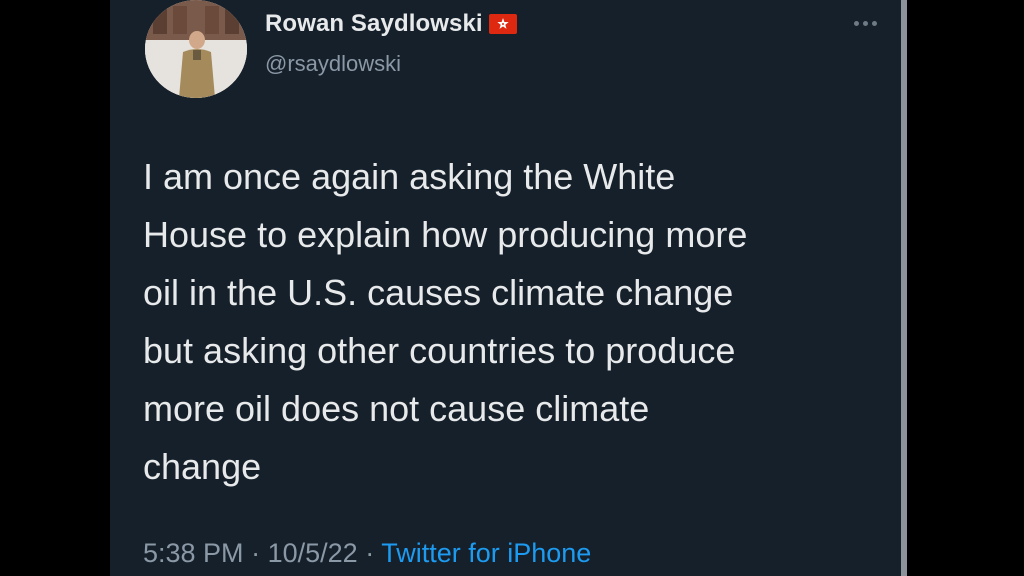  I want to click on more-options-icon, so click(865, 23).